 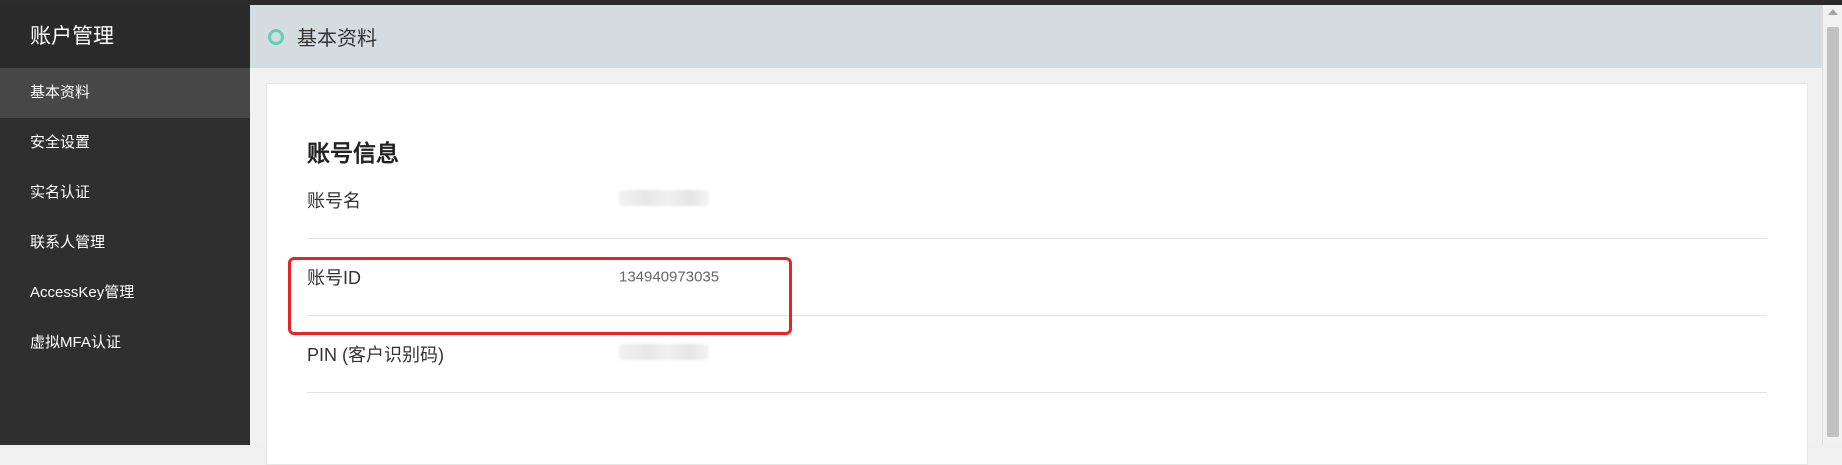 I want to click on vertical-scrollbar, so click(x=1832, y=225).